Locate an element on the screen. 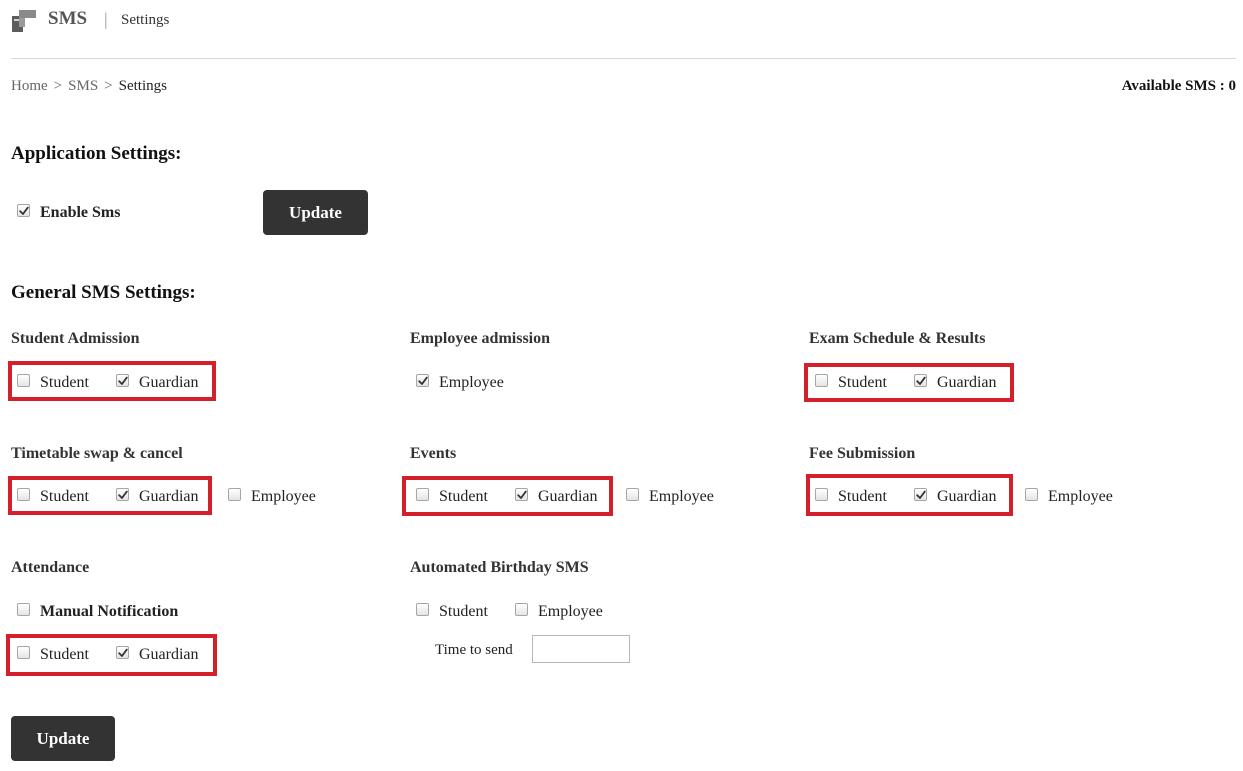 Image resolution: width=1243 pixels, height=771 pixels. enable-sms-checkbox is located at coordinates (23, 210).